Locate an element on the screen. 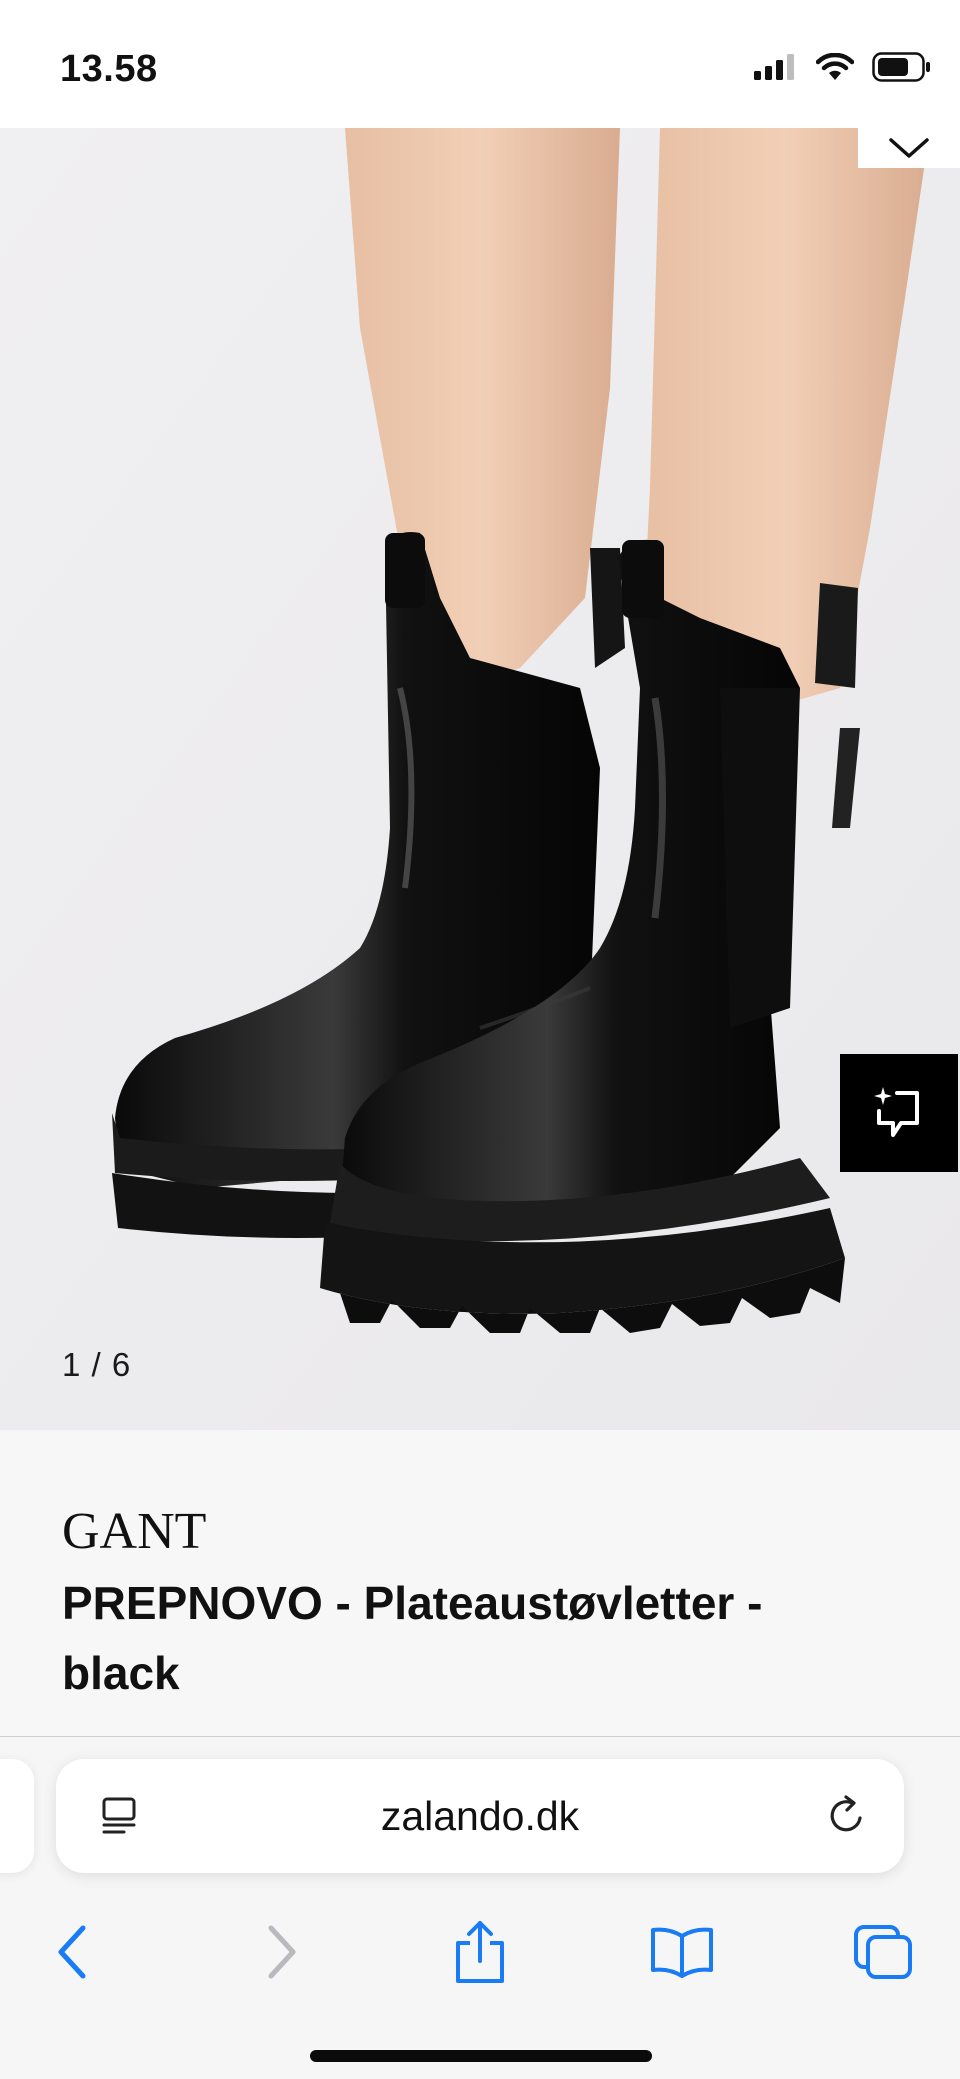 This screenshot has width=960, height=2079. brand-name: GANT is located at coordinates (134, 1531).